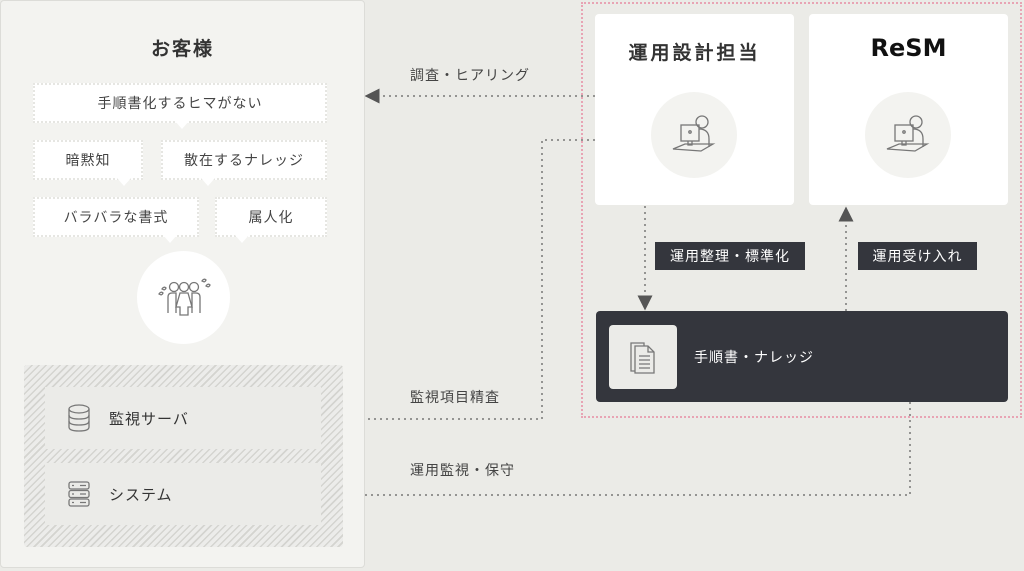  Describe the element at coordinates (730, 256) in the screenshot. I see `tag-standardize: 運用整理・標準化` at that location.